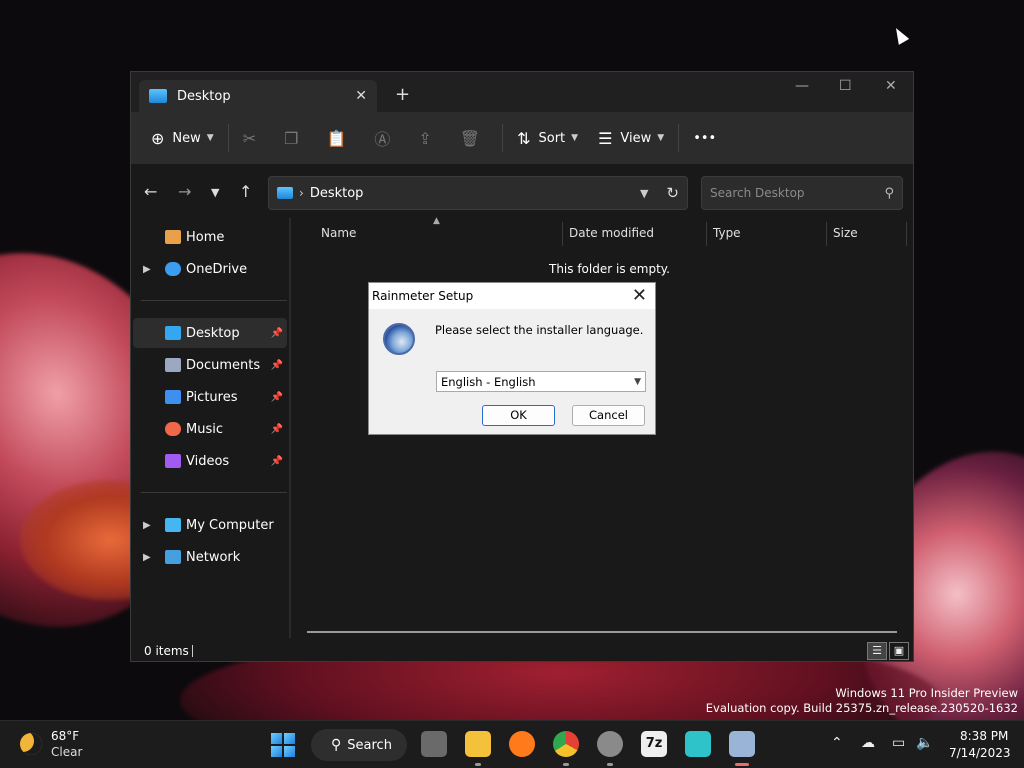 The height and width of the screenshot is (768, 1024). Describe the element at coordinates (868, 743) in the screenshot. I see `network-disconnected-icon: ☁` at that location.